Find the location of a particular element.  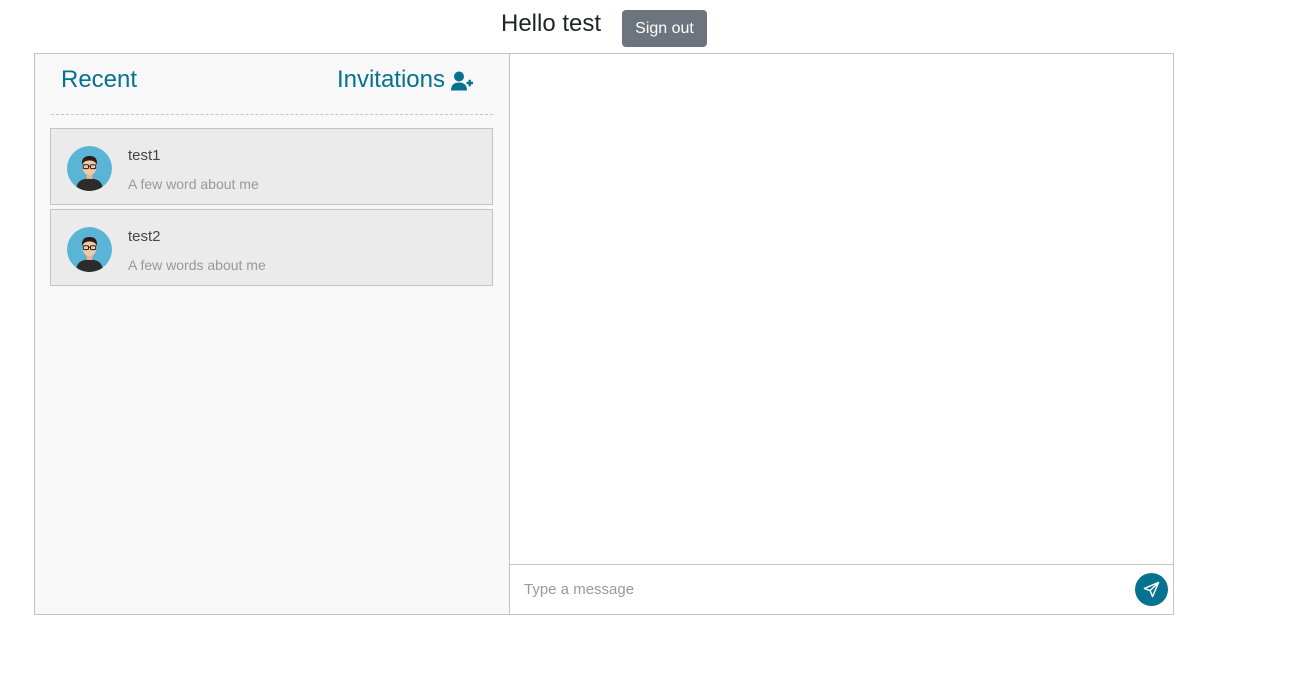

chat-description: A few word about me is located at coordinates (193, 184).